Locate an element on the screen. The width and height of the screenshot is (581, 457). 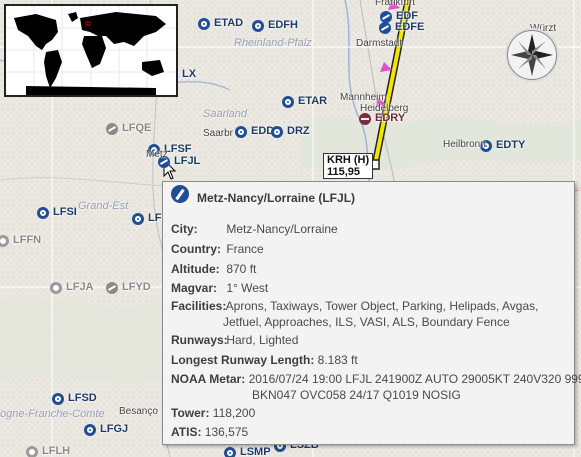
region-label: Rheinland-Pfalz is located at coordinates (273, 43).